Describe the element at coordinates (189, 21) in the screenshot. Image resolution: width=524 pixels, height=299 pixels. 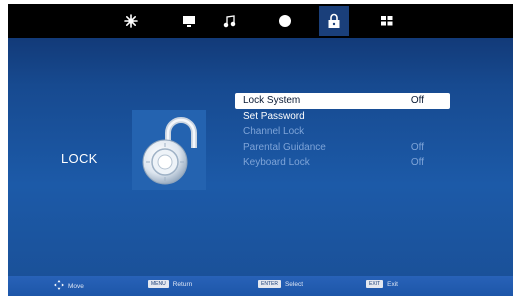
I see `monitor-icon` at that location.